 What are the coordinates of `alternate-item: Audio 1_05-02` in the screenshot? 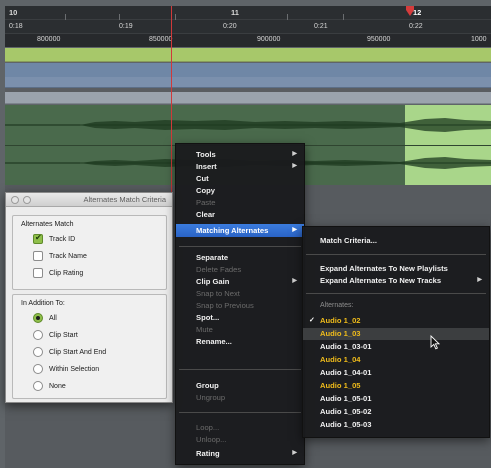 It's located at (396, 411).